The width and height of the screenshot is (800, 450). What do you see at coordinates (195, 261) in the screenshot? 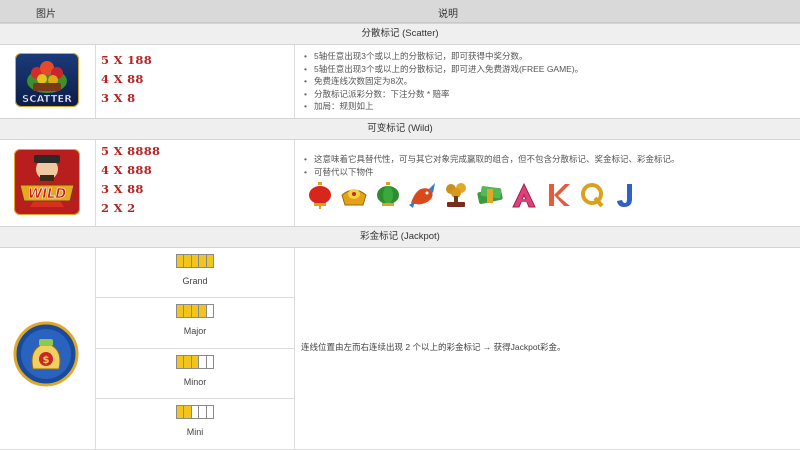
I see `grand-meter` at bounding box center [195, 261].